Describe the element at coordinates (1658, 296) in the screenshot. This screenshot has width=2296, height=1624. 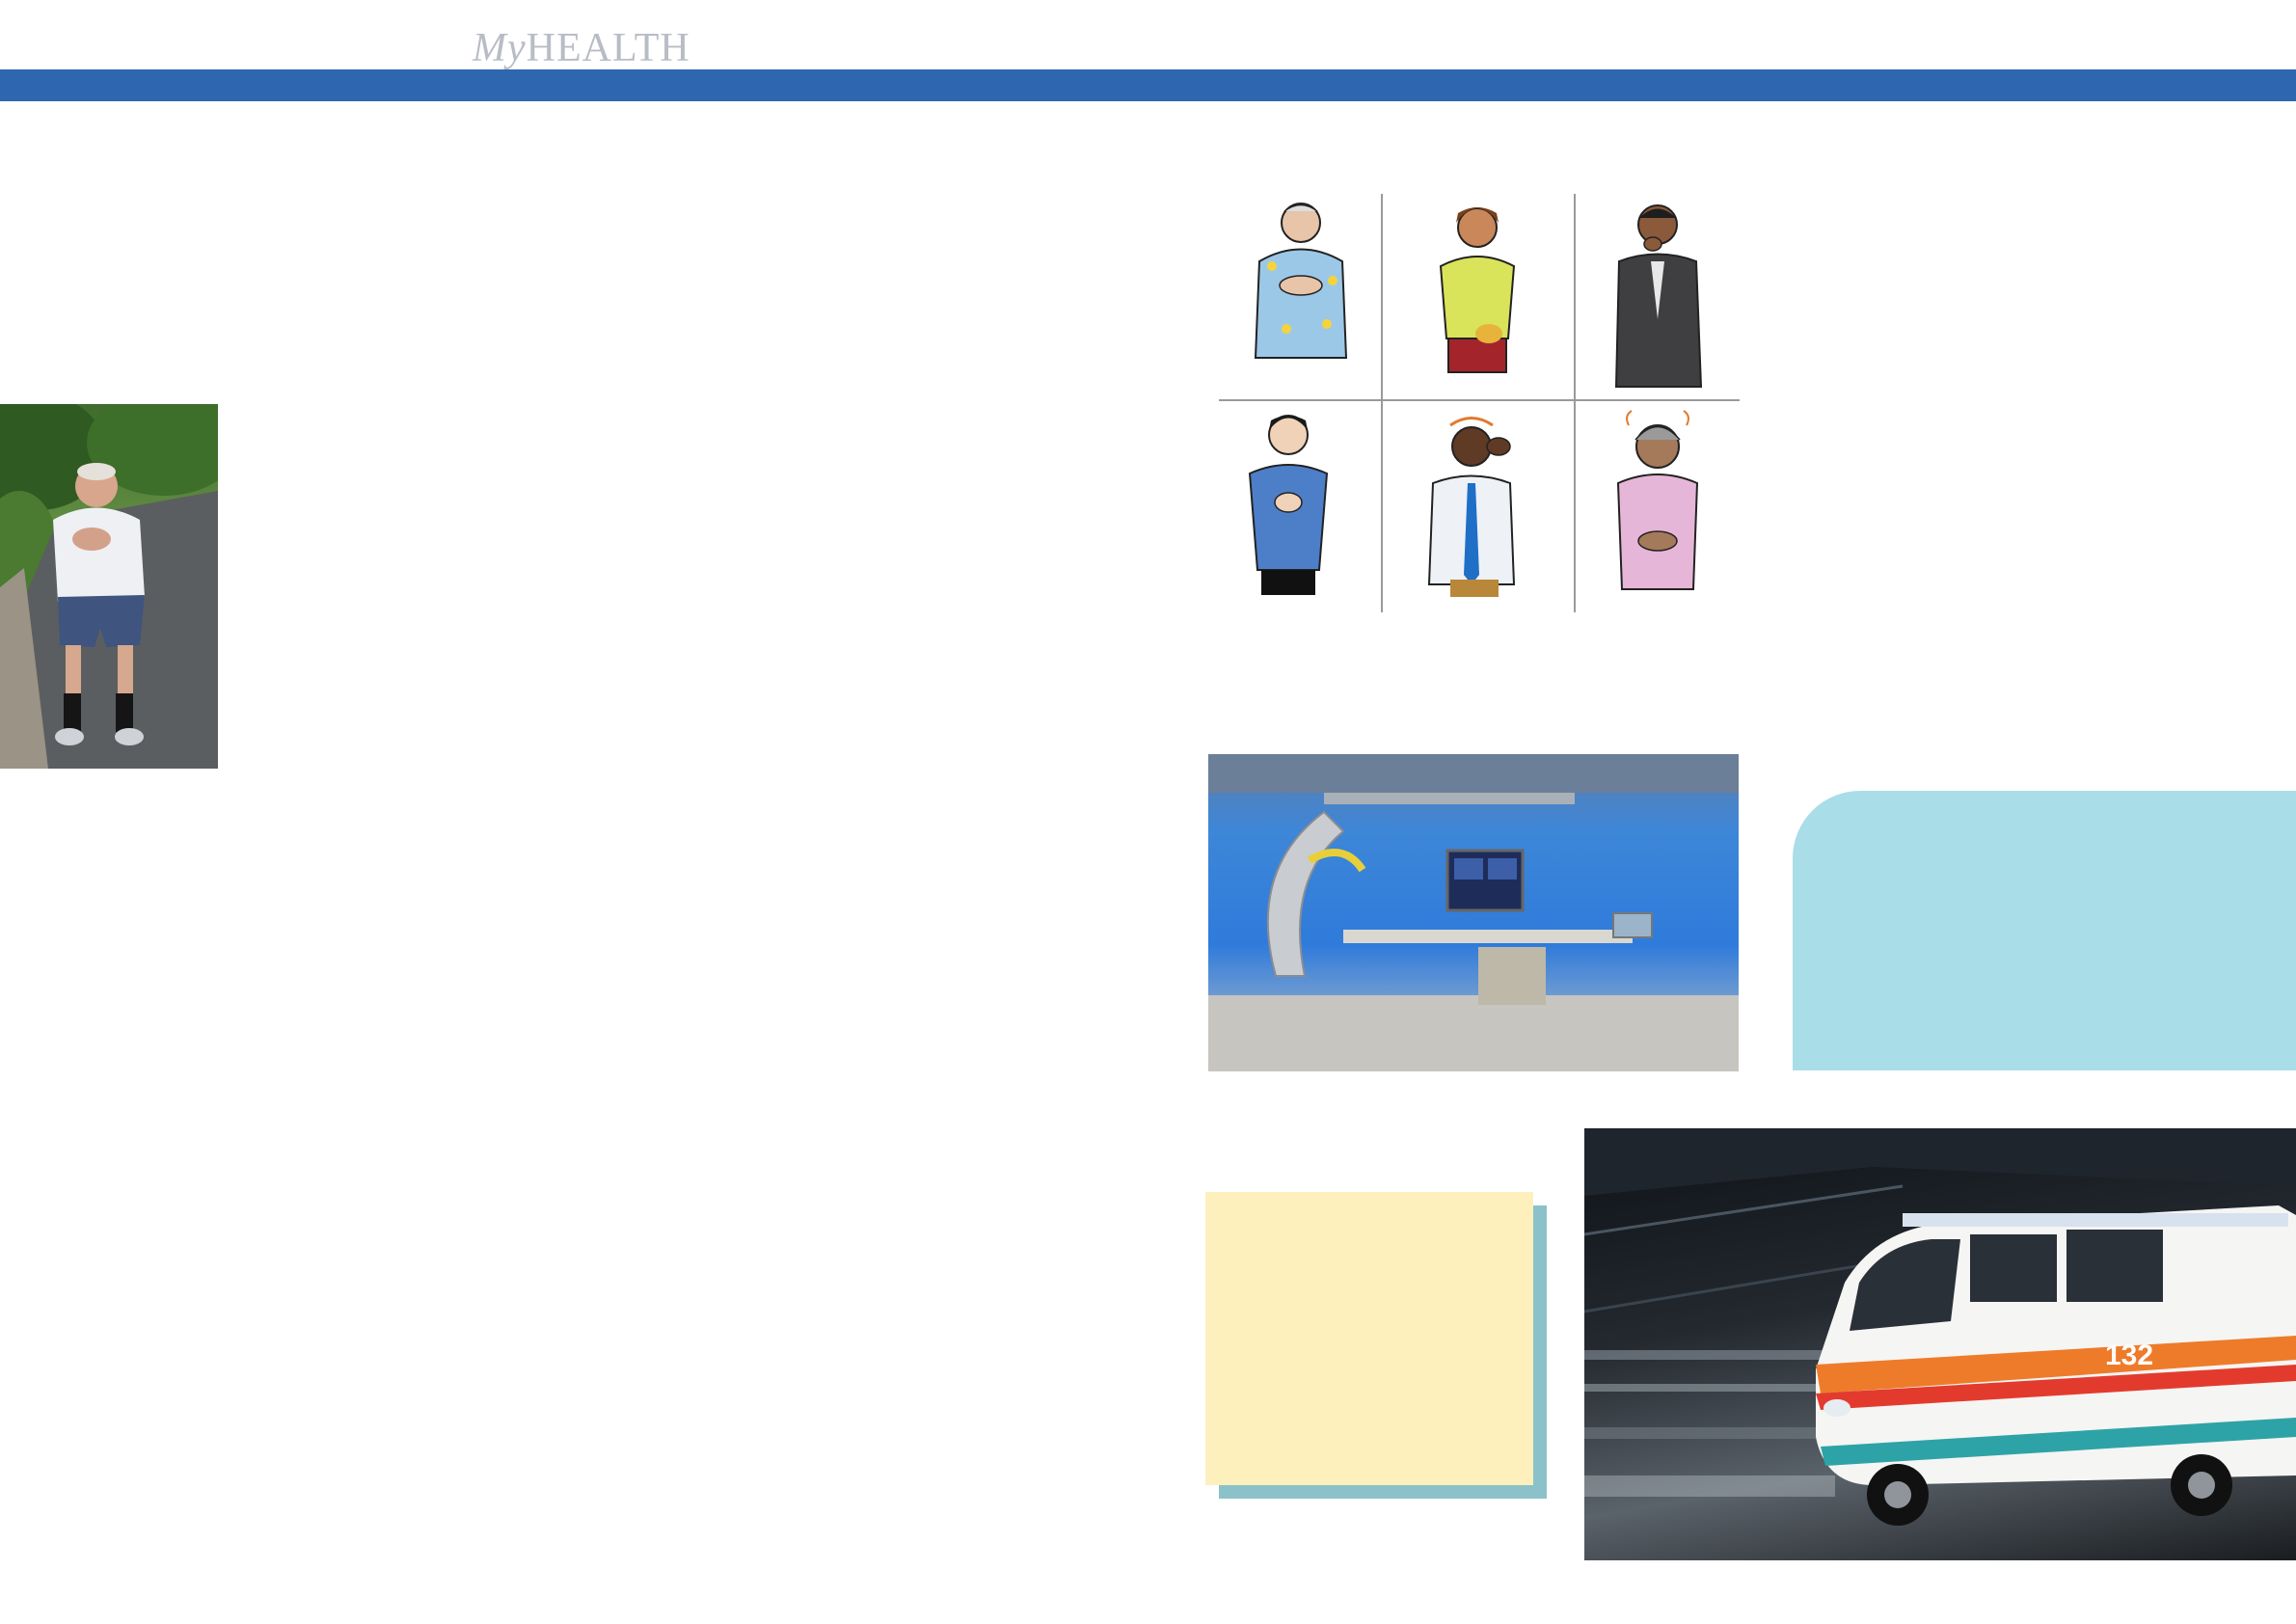
I see `figure-jaw-pain` at that location.